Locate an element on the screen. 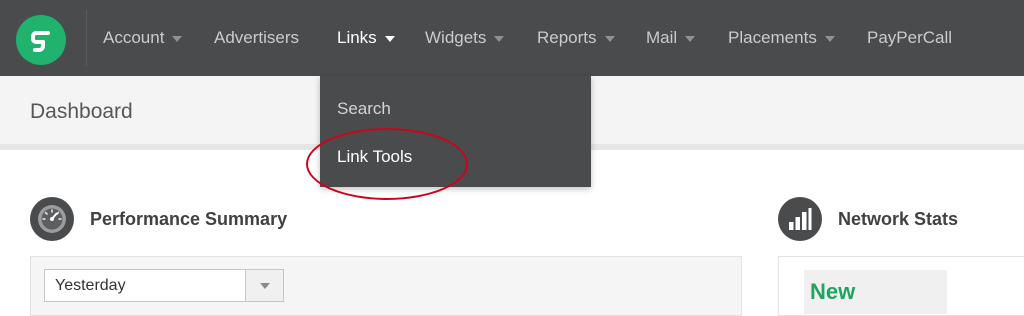 The width and height of the screenshot is (1024, 316). nav-item-label: Widgets is located at coordinates (456, 37).